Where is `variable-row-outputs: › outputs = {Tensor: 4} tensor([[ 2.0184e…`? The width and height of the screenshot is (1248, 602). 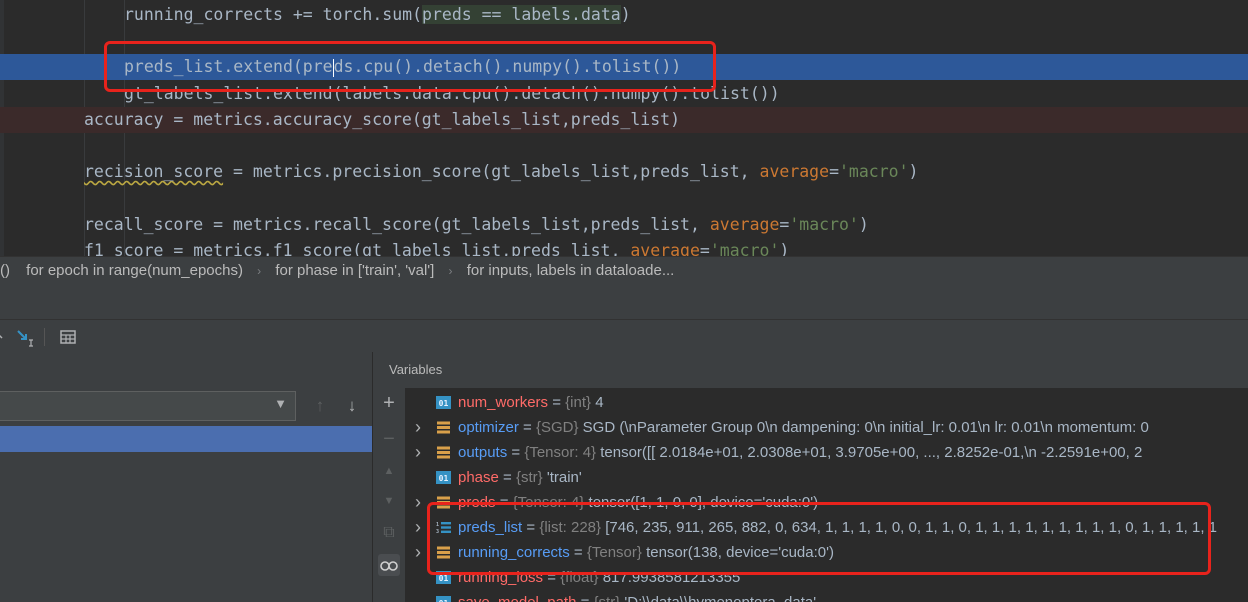
variable-row-outputs: › outputs = {Tensor: 4} tensor([[ 2.0184e… is located at coordinates (826, 452).